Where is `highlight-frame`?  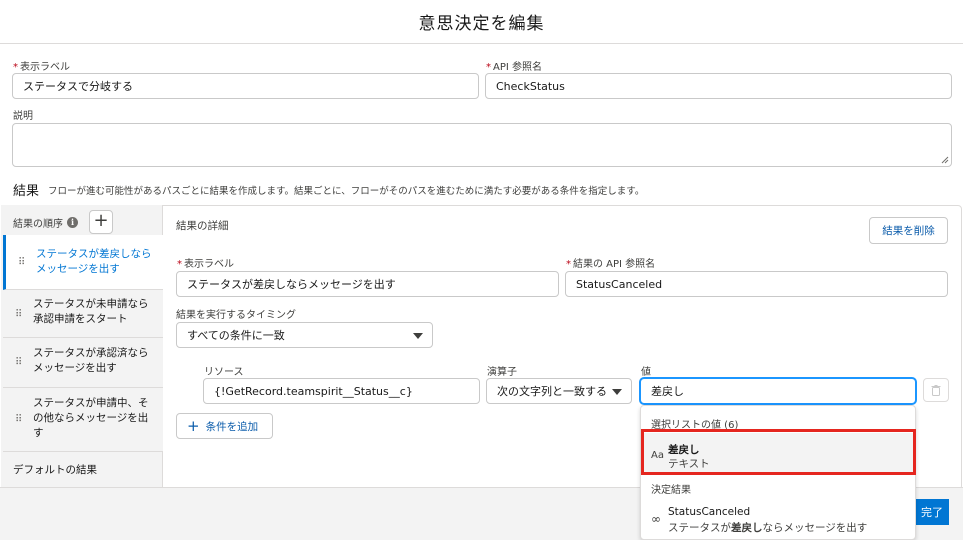 highlight-frame is located at coordinates (778, 452).